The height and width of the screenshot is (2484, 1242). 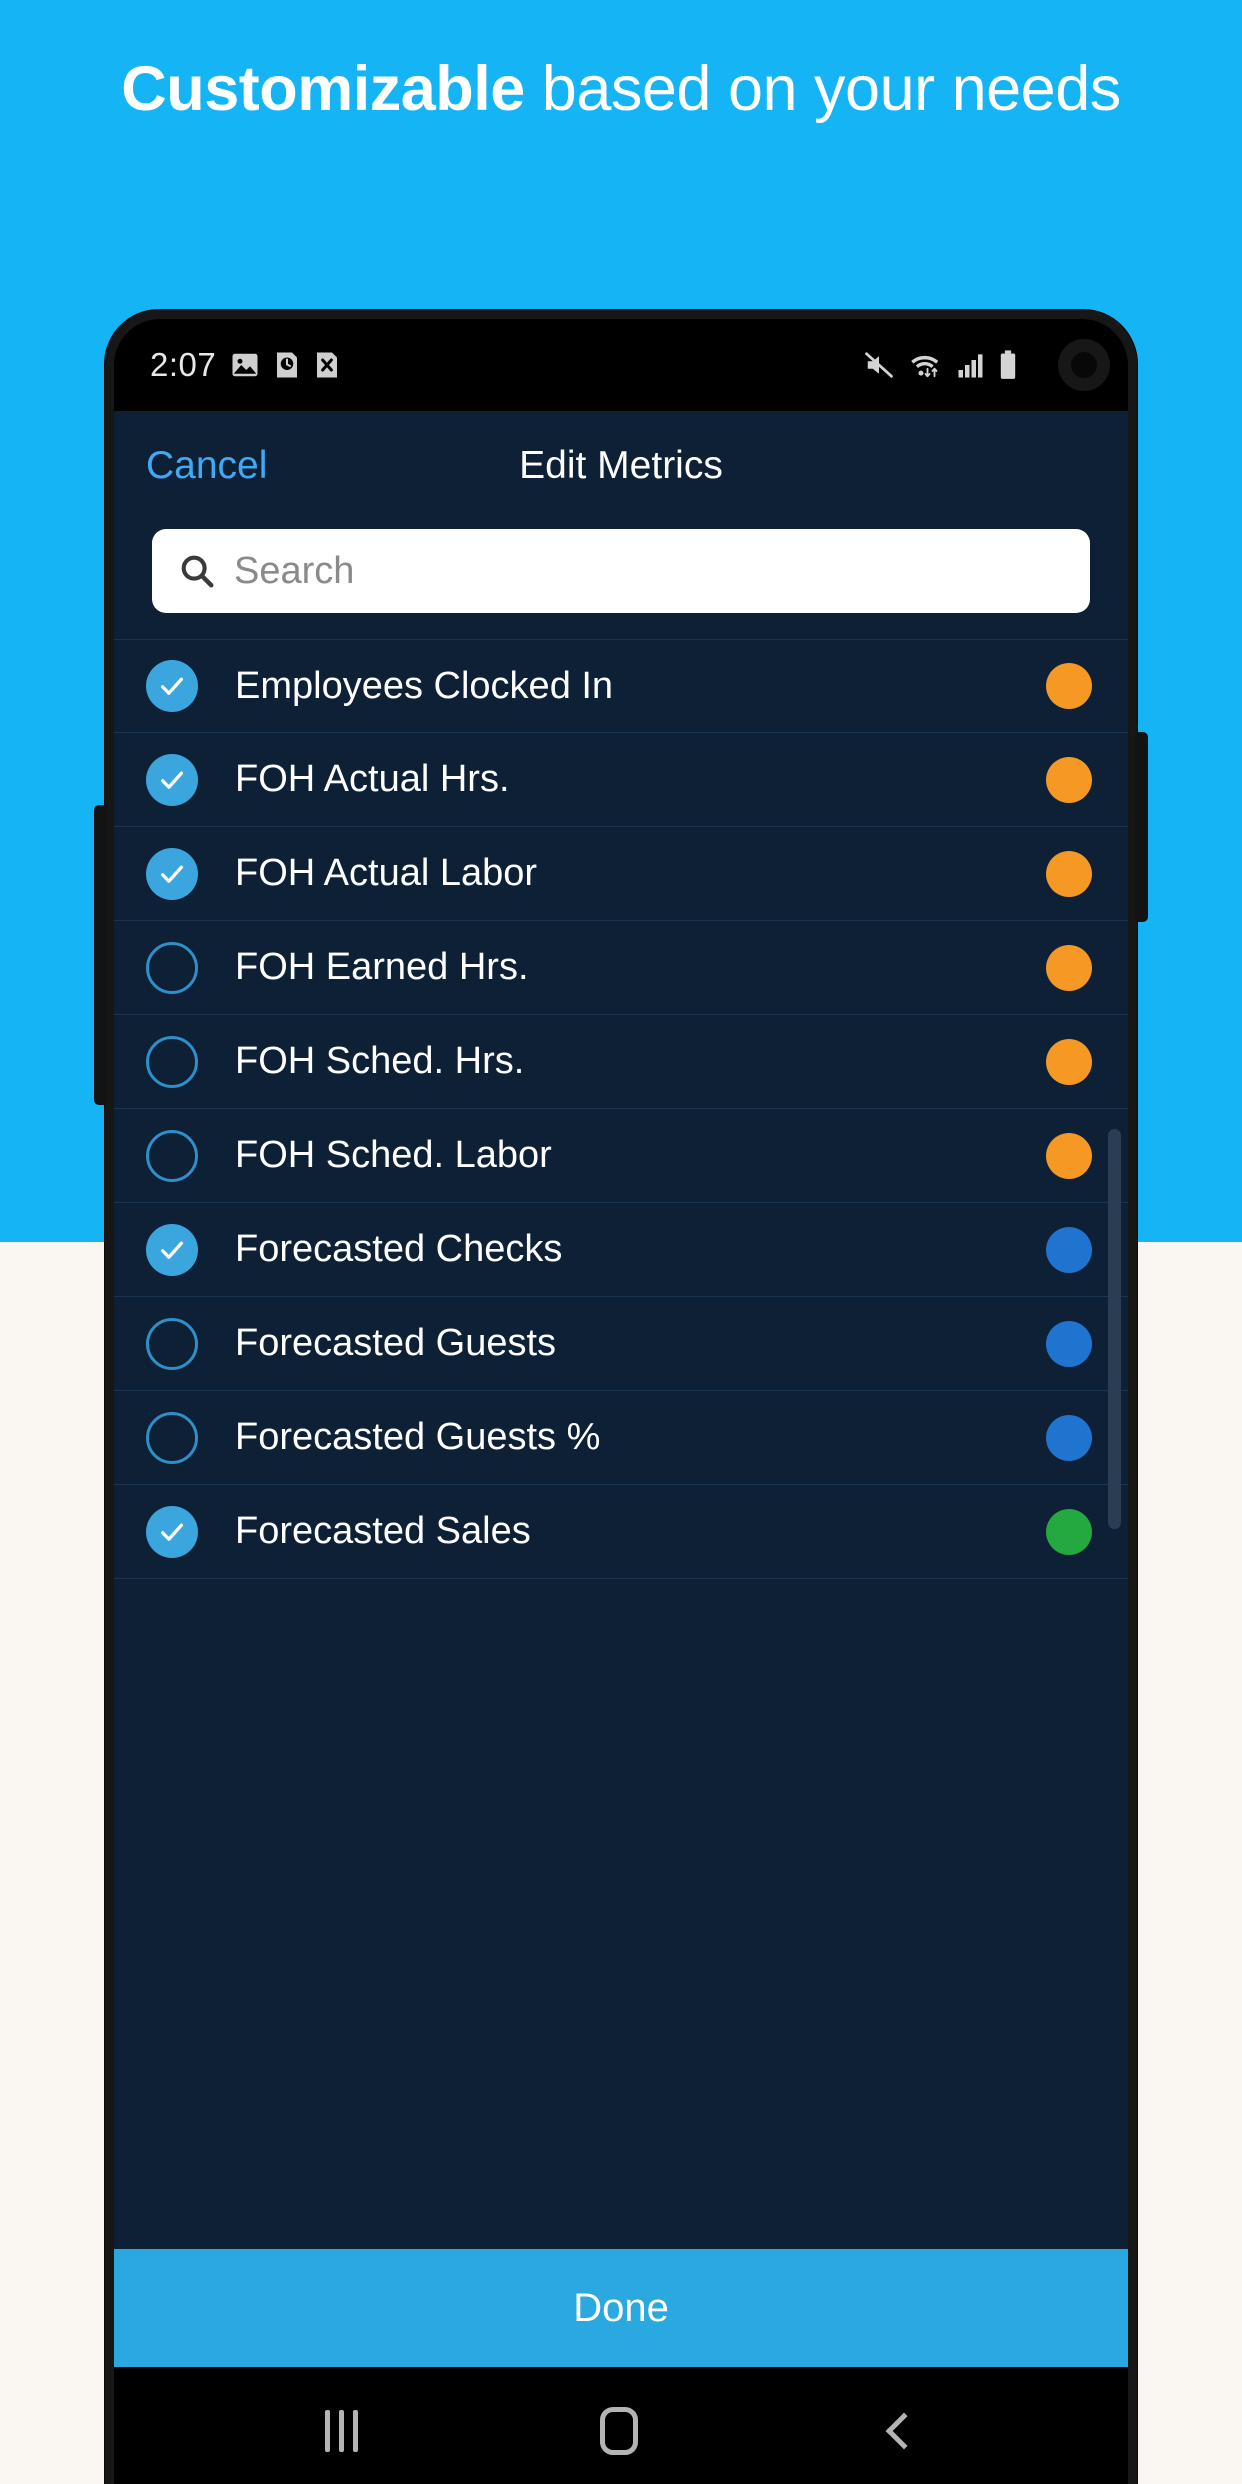 I want to click on battery-icon, so click(x=1008, y=364).